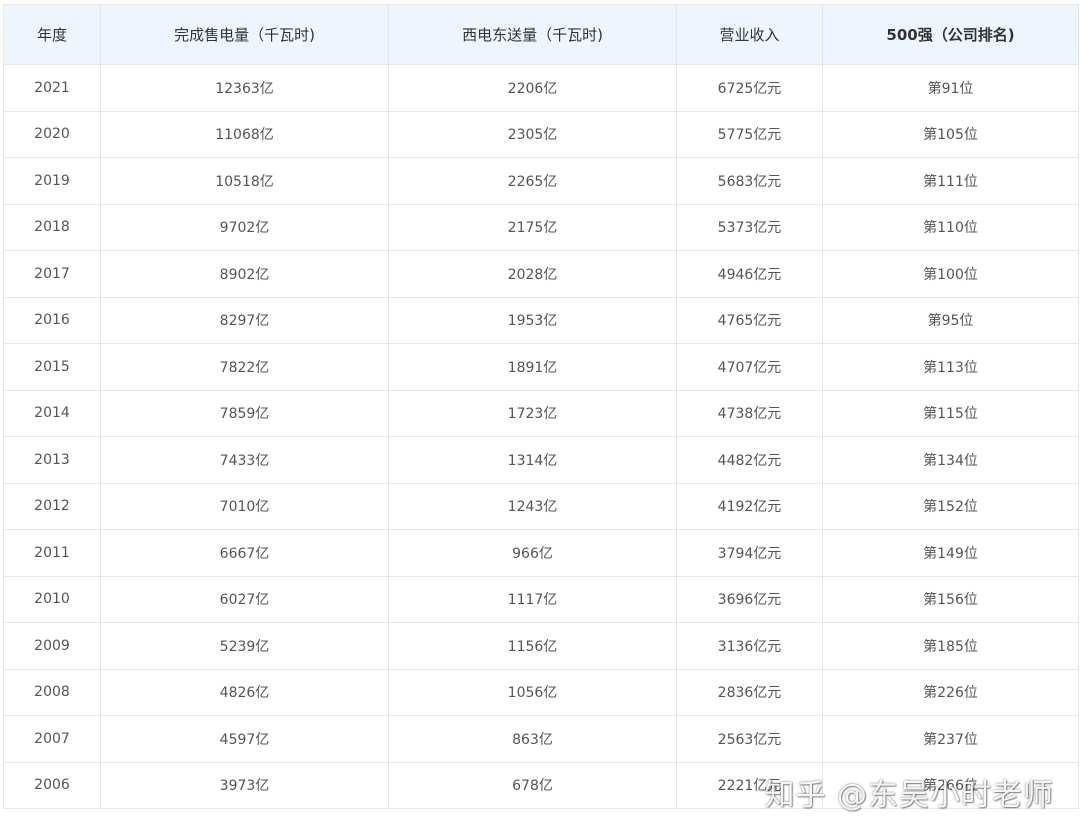  What do you see at coordinates (52, 785) in the screenshot?
I see `cell-year: 2006` at bounding box center [52, 785].